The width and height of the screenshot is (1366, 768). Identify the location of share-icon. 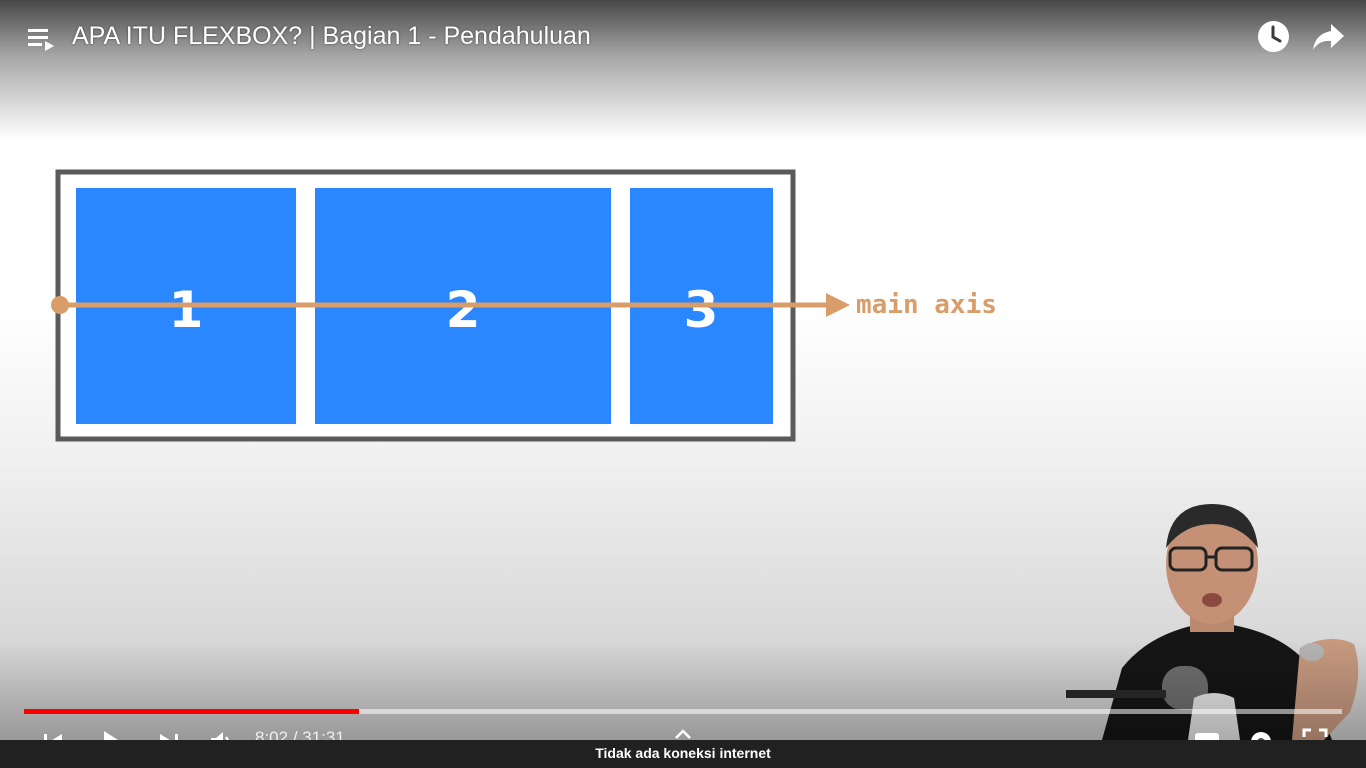
(1328, 37).